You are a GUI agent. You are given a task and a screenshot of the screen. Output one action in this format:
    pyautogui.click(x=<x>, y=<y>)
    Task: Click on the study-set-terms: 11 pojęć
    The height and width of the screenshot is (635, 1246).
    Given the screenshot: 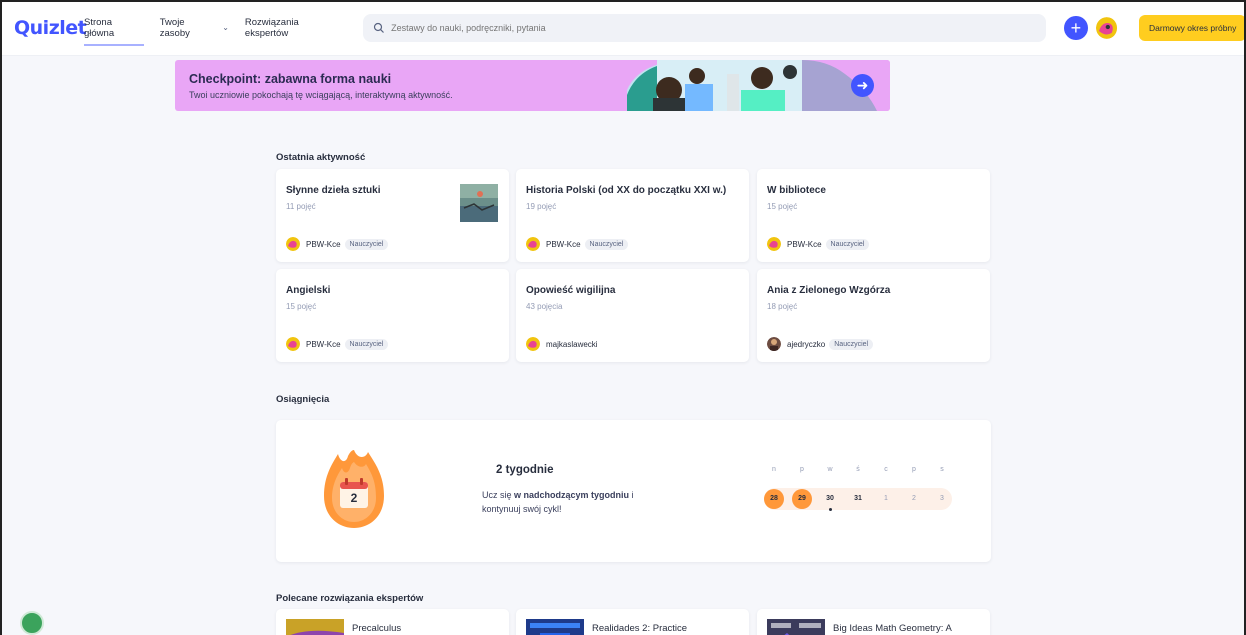 What is the action you would take?
    pyautogui.click(x=301, y=206)
    